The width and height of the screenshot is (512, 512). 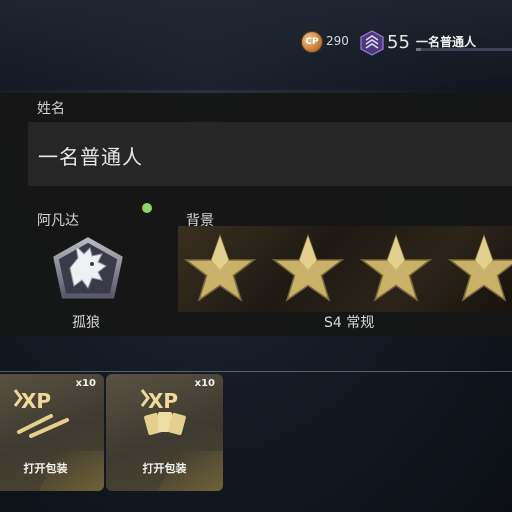 What do you see at coordinates (256, 371) in the screenshot?
I see `divider` at bounding box center [256, 371].